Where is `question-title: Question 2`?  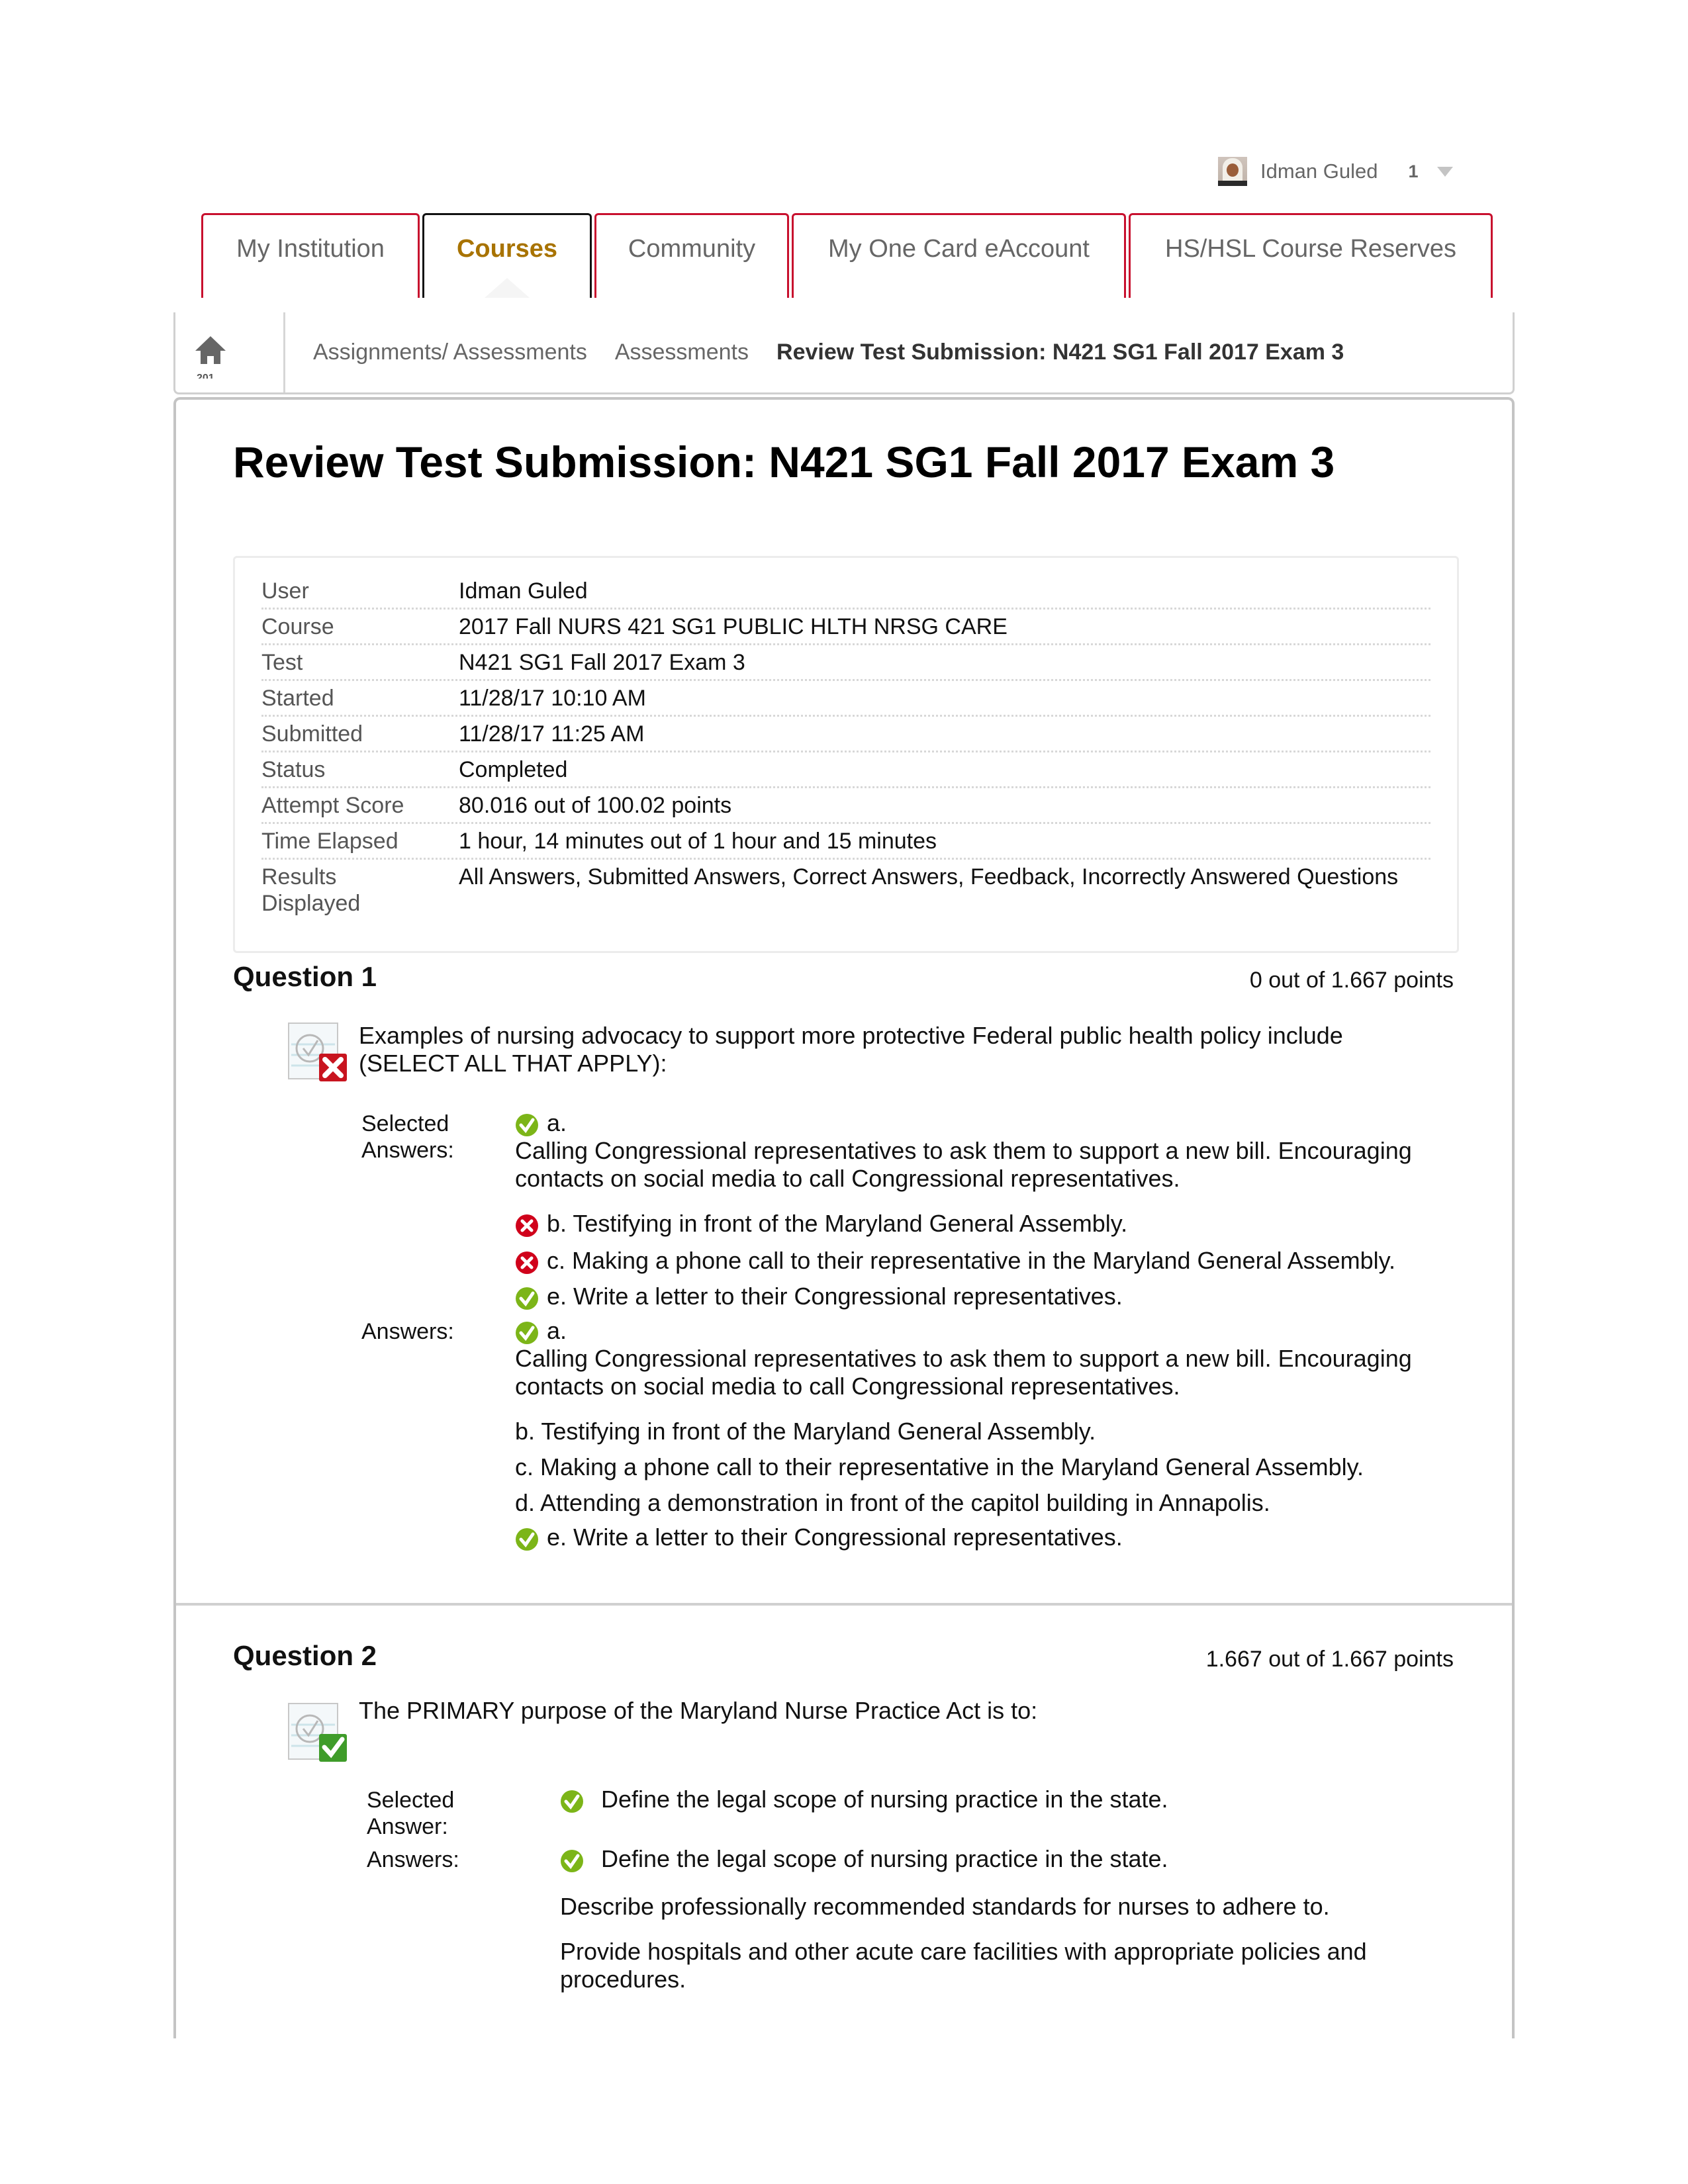 question-title: Question 2 is located at coordinates (305, 1655).